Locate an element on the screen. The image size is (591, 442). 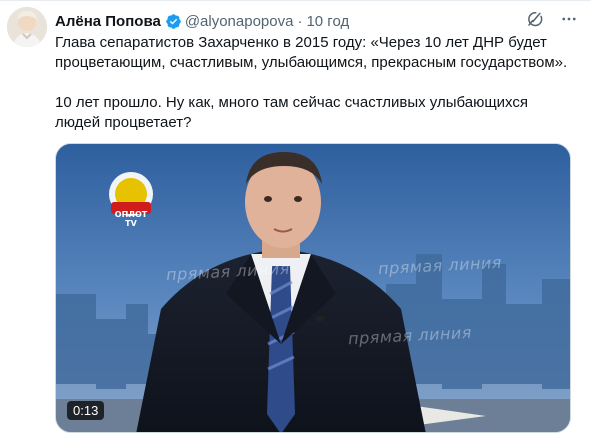
video-duration: 0:13 is located at coordinates (86, 410).